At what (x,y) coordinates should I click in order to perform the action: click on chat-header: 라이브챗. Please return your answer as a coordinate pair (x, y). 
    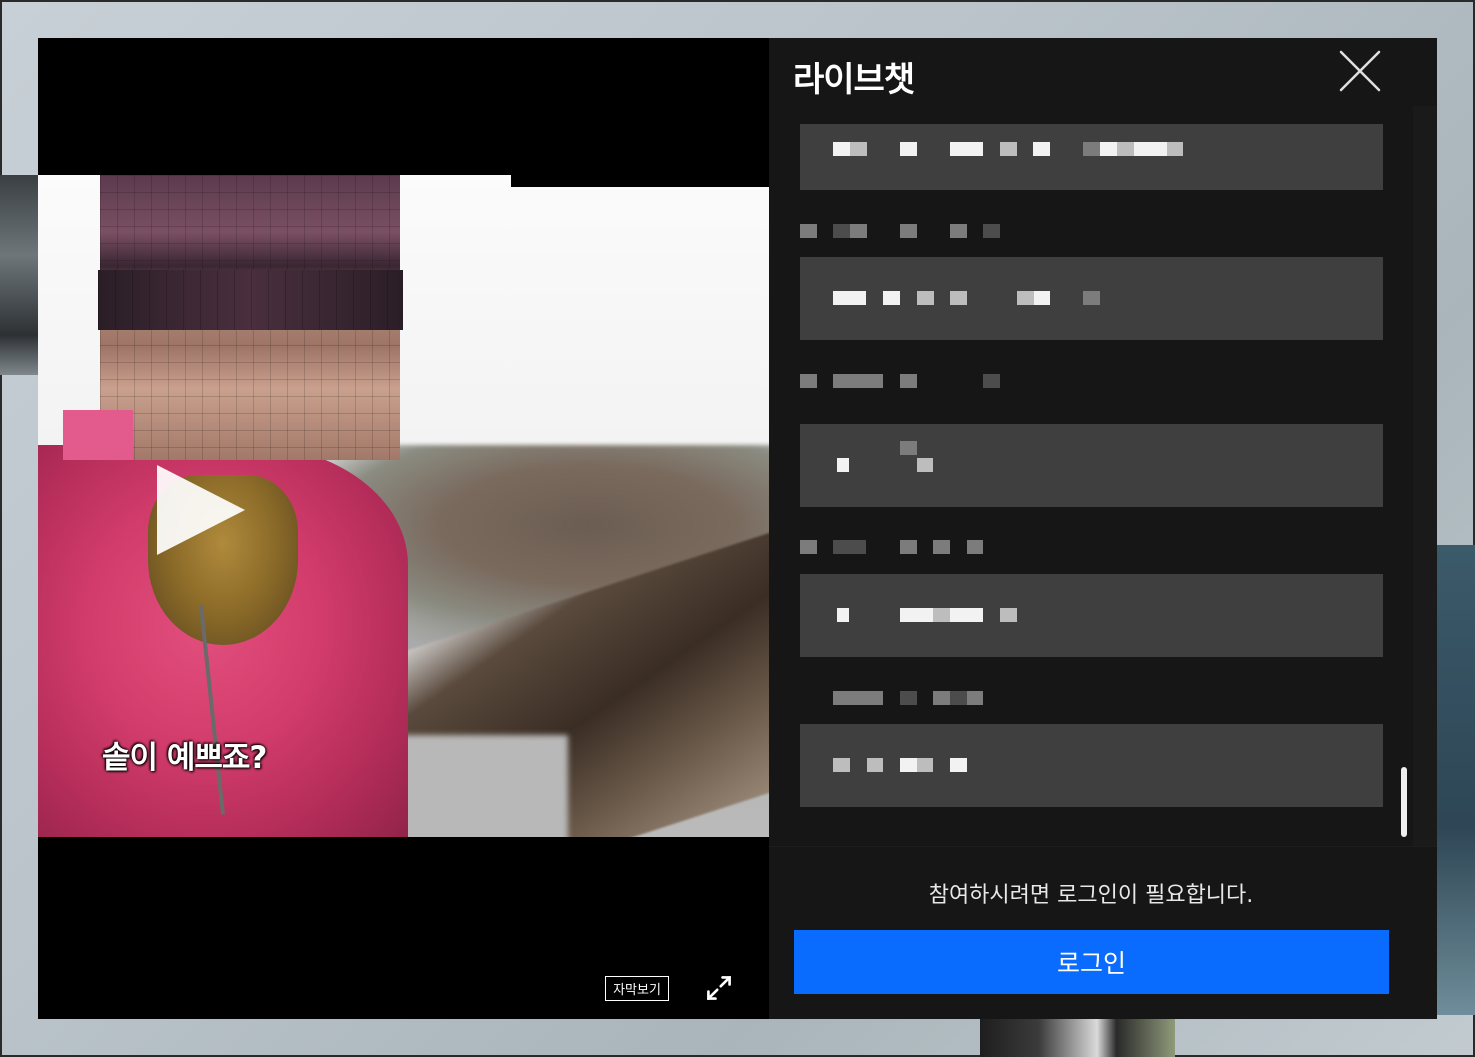
    Looking at the image, I should click on (1103, 72).